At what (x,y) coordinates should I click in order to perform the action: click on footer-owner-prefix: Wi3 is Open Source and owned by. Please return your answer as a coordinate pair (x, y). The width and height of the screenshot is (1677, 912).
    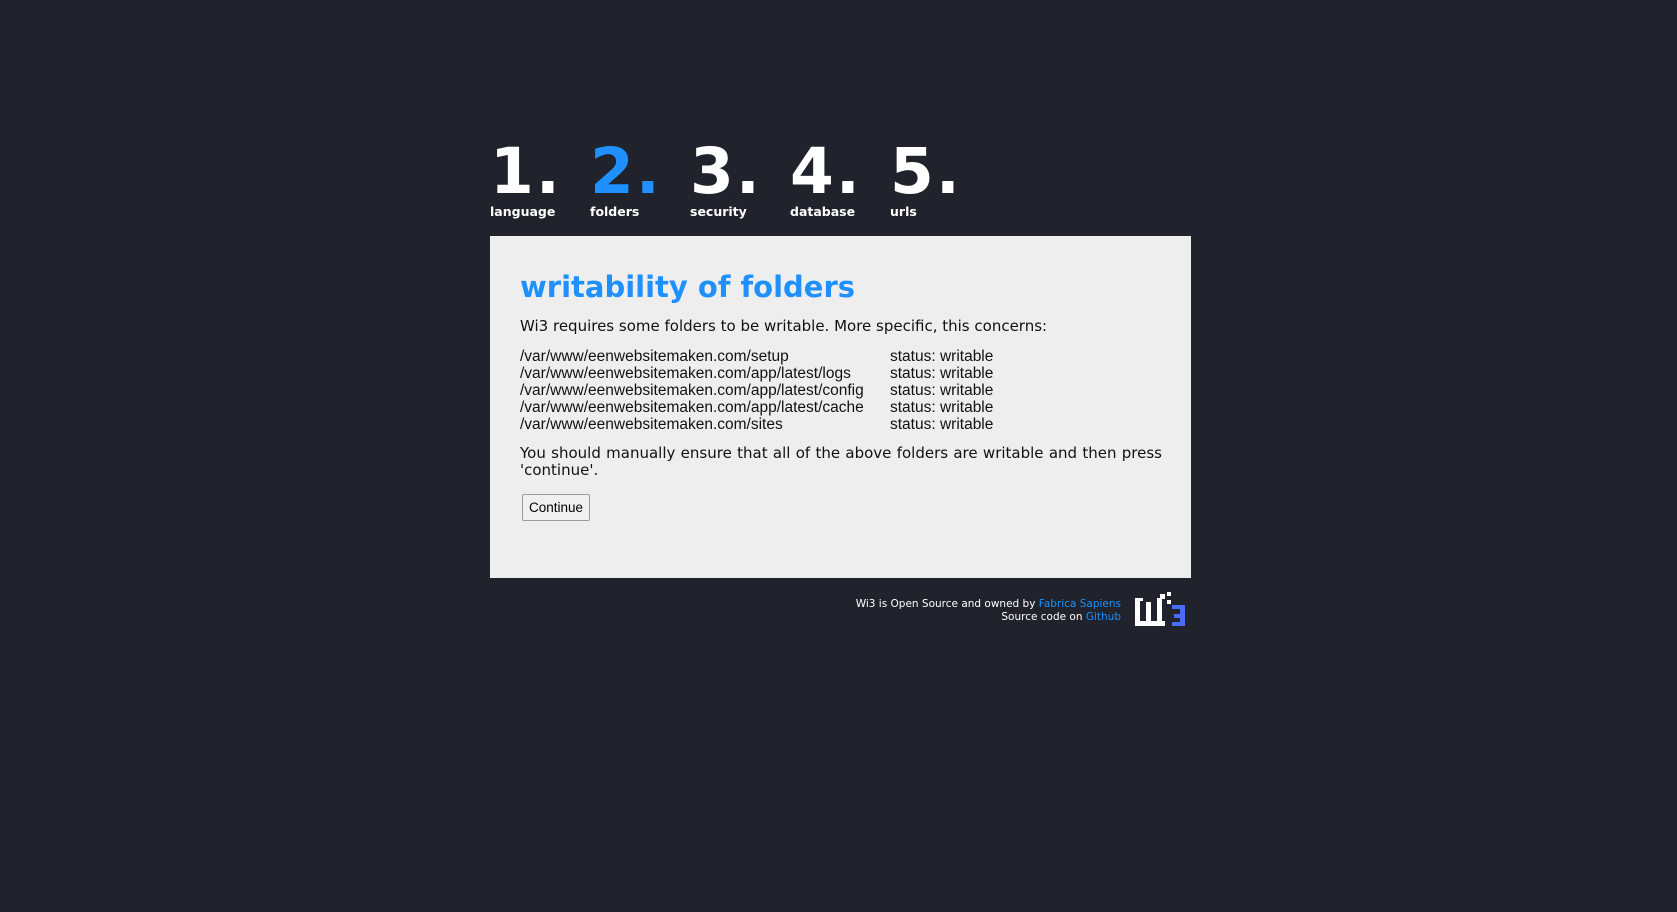
    Looking at the image, I should click on (947, 604).